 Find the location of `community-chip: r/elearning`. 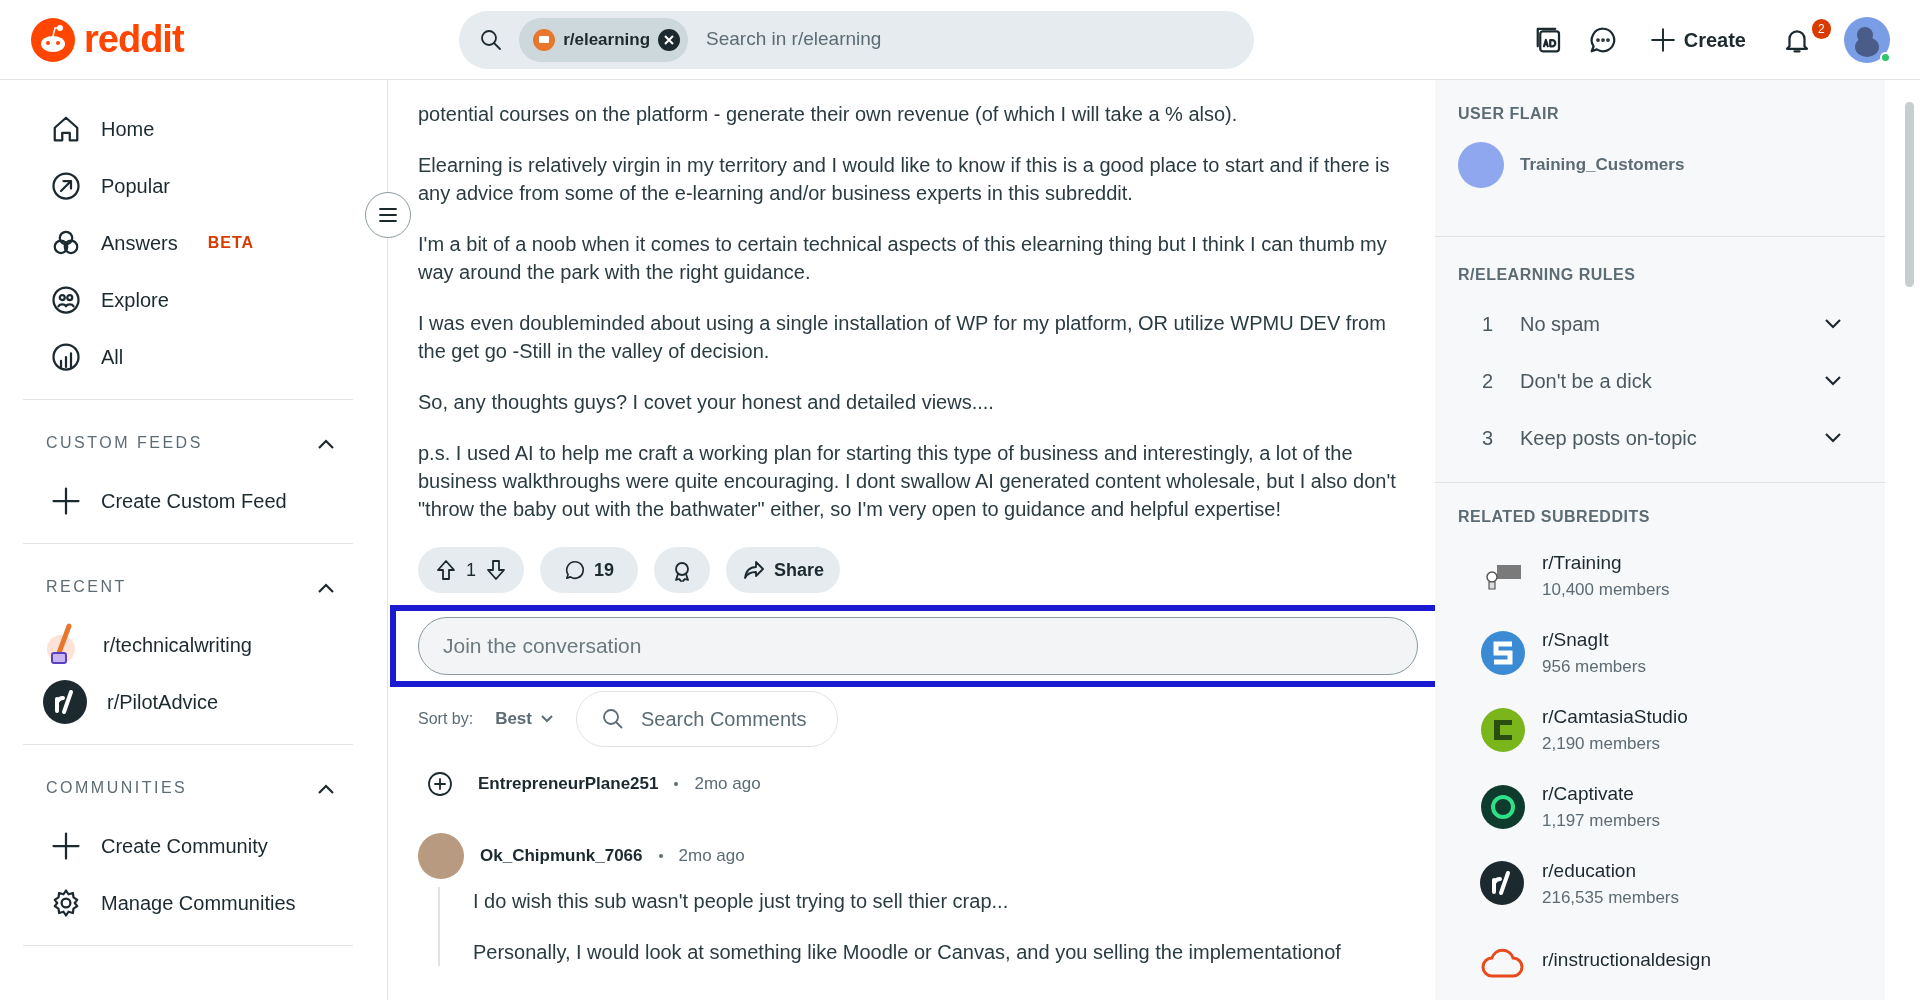

community-chip: r/elearning is located at coordinates (604, 39).